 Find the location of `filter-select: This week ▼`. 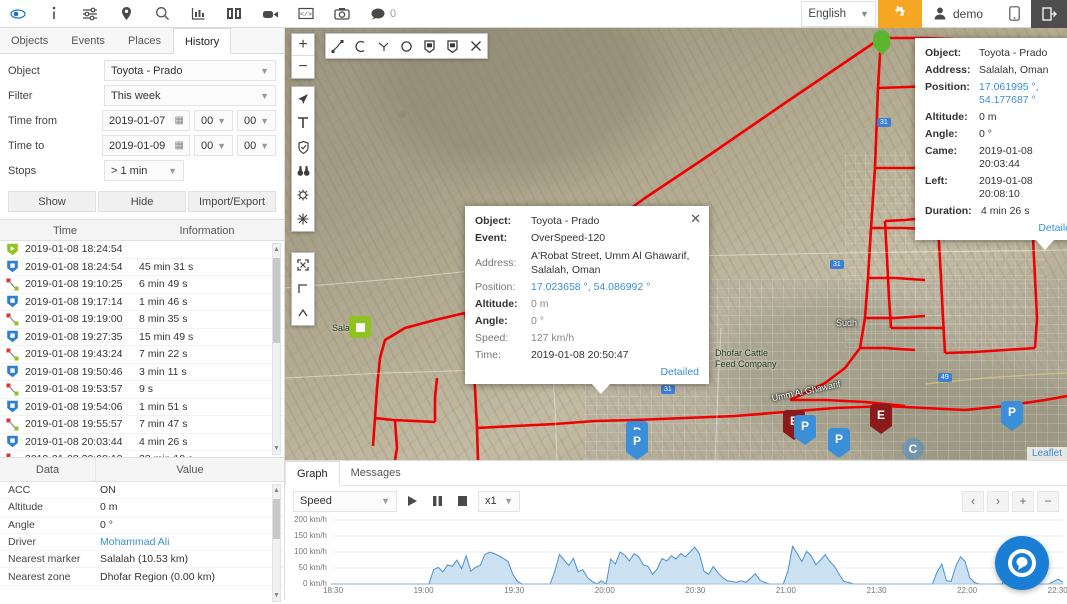

filter-select: This week ▼ is located at coordinates (190, 95).